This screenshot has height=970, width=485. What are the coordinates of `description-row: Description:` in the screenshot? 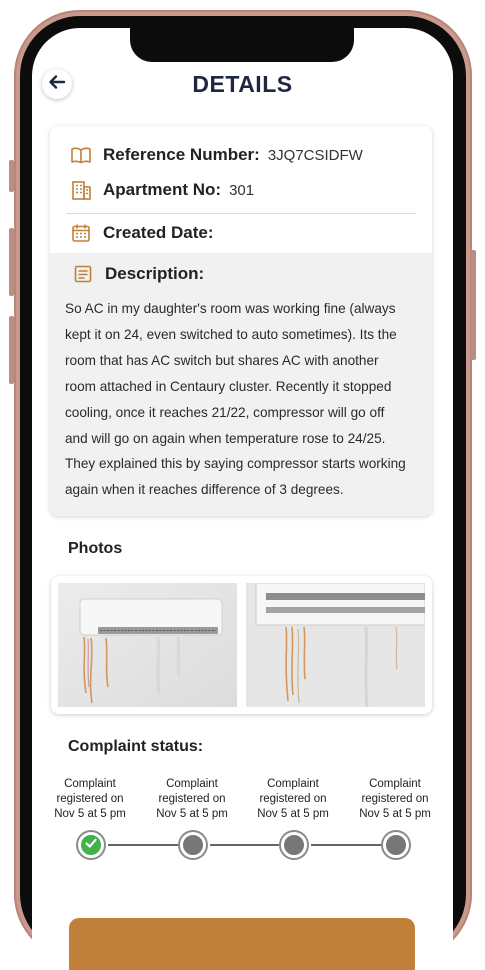 It's located at (138, 274).